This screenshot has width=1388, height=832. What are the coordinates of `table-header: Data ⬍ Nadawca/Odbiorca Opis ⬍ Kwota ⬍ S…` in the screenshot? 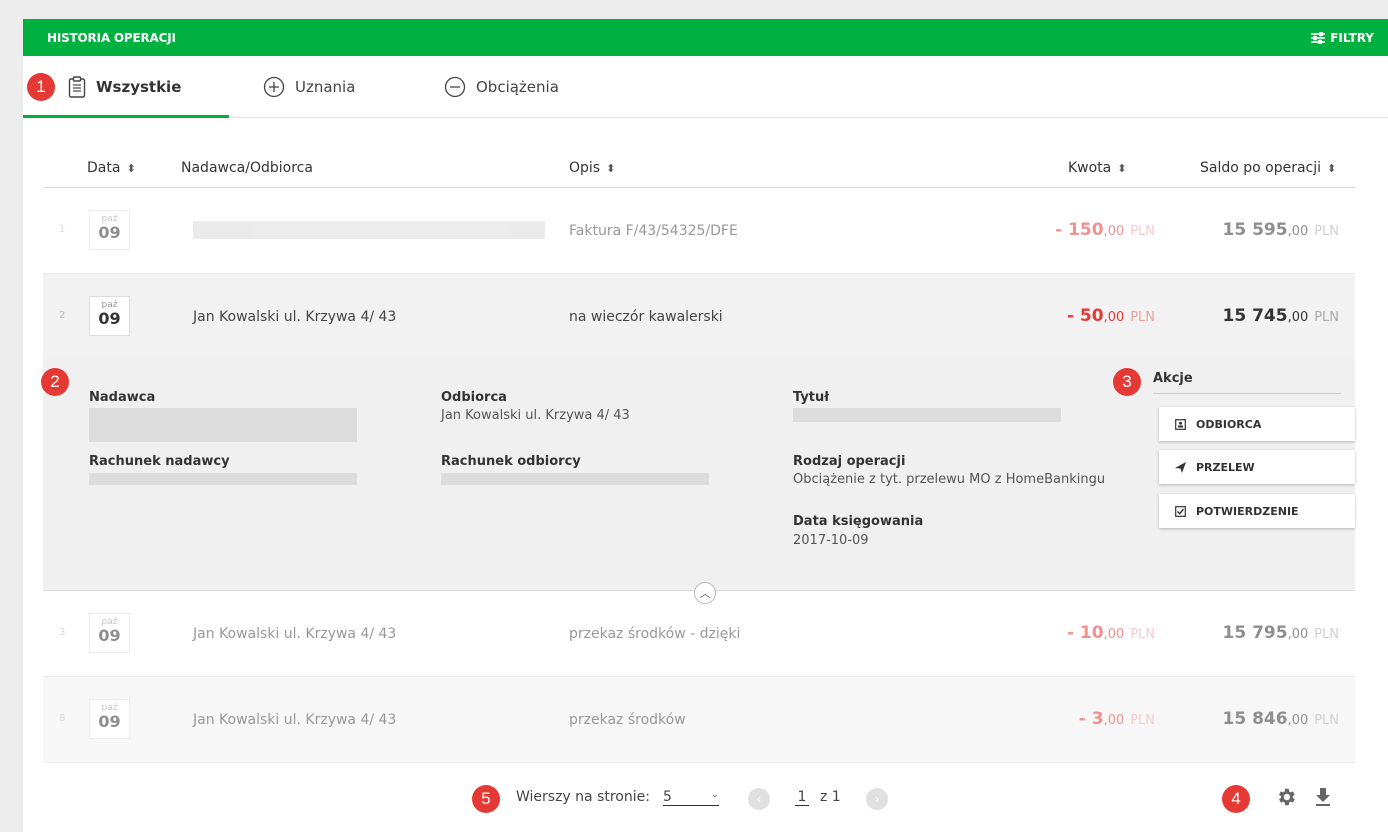 It's located at (699, 171).